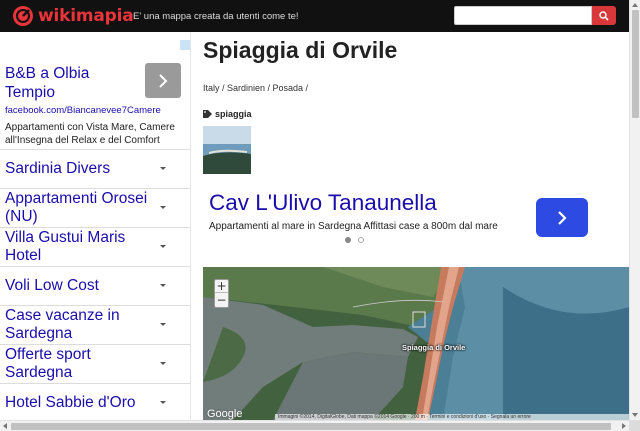 The height and width of the screenshot is (431, 640). Describe the element at coordinates (62, 324) in the screenshot. I see `sidebar-link-label: Case vacanze in Sardegna` at that location.